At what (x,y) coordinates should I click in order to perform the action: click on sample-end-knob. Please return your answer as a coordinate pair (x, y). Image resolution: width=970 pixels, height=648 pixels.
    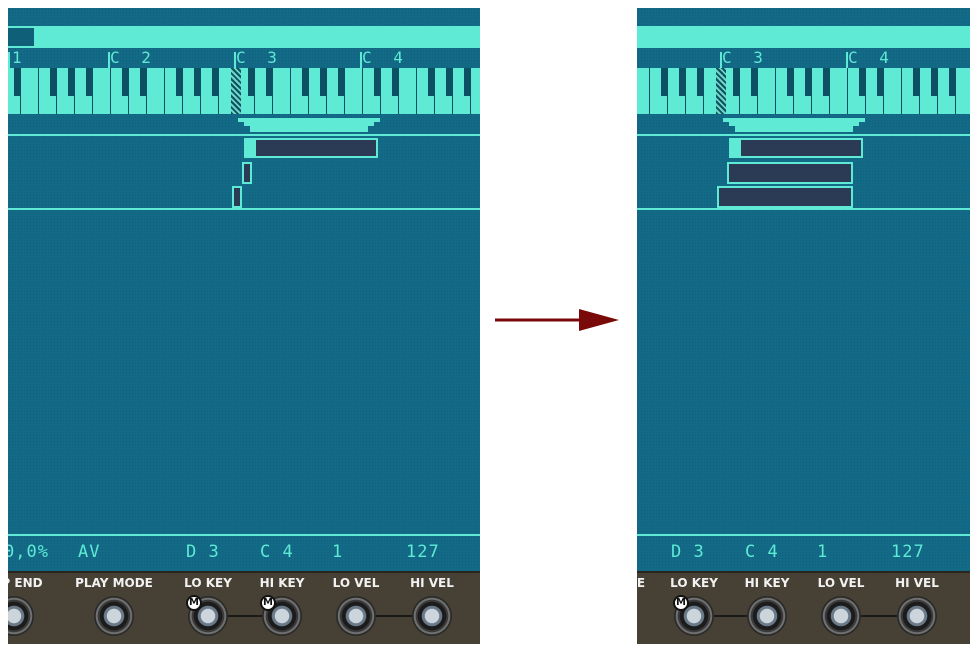
    Looking at the image, I should click on (21, 616).